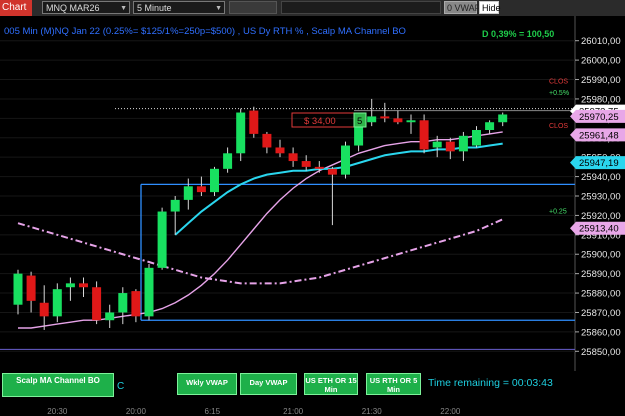 The width and height of the screenshot is (625, 416). I want to click on chart-tab: Chart, so click(16, 8).